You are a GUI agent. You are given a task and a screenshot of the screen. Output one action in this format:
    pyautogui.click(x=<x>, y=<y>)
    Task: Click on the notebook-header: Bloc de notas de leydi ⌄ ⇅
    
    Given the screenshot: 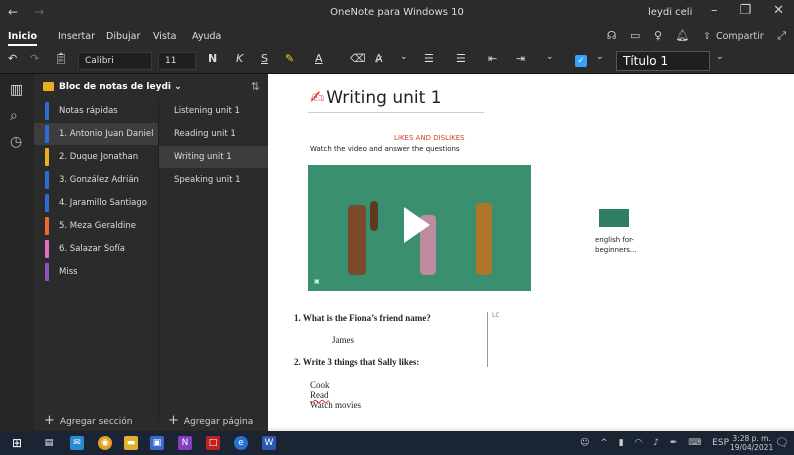 What is the action you would take?
    pyautogui.click(x=151, y=87)
    